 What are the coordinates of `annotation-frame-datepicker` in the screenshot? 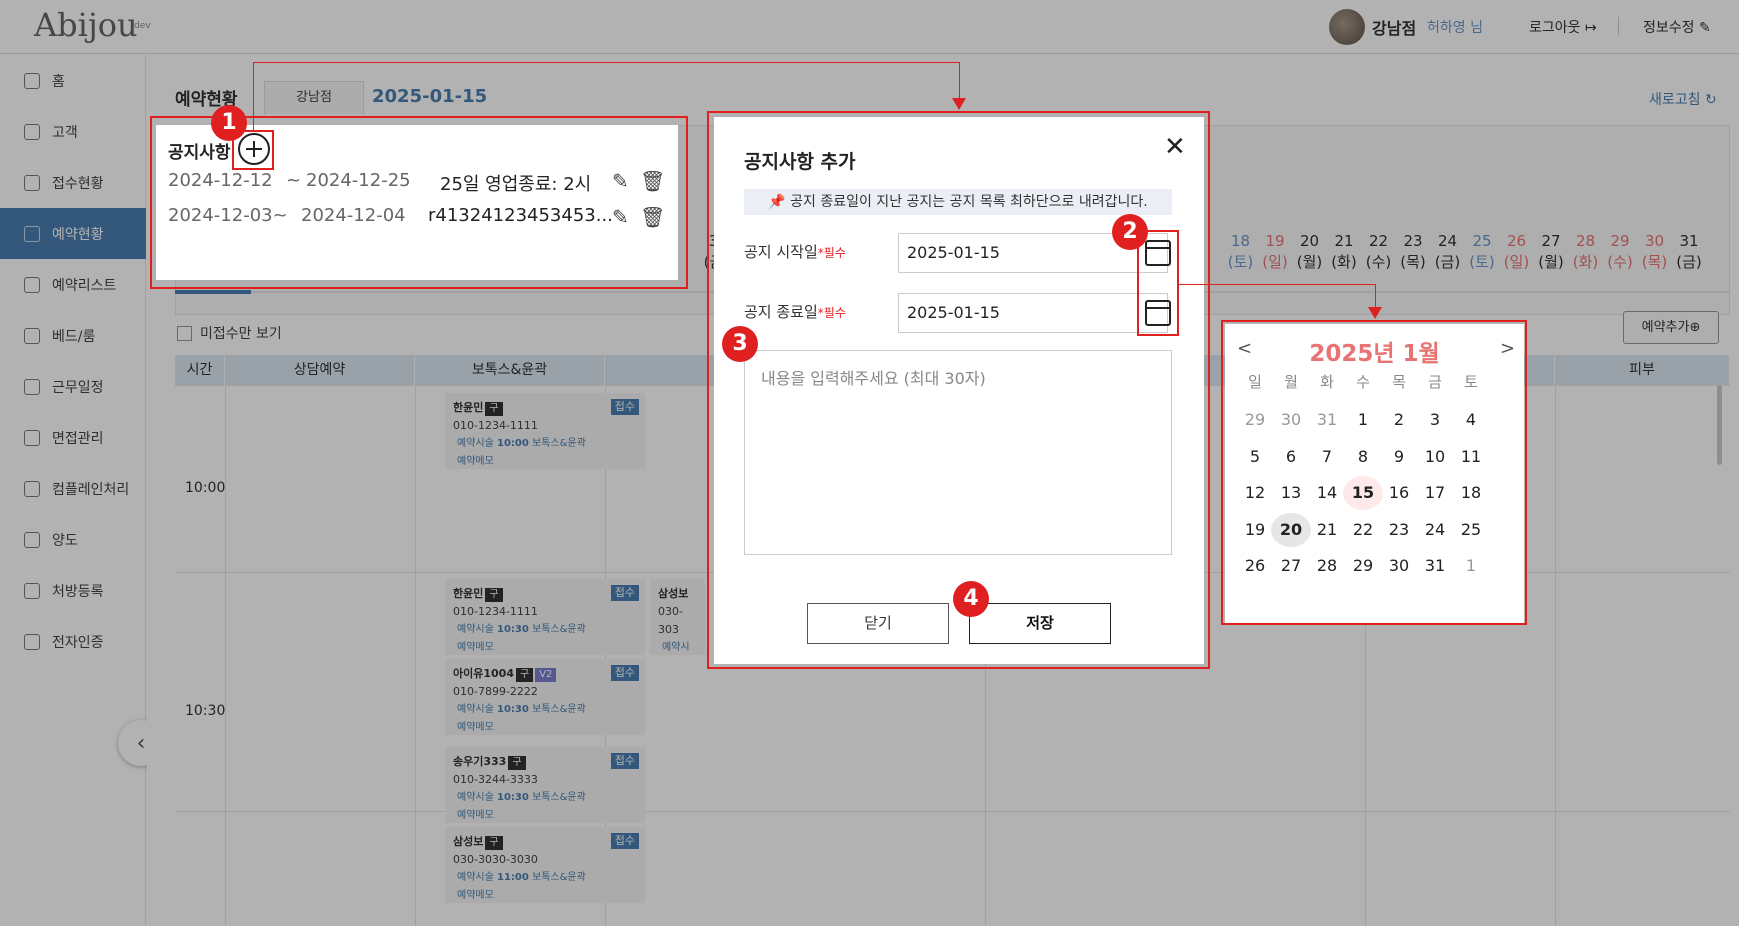 It's located at (1374, 472).